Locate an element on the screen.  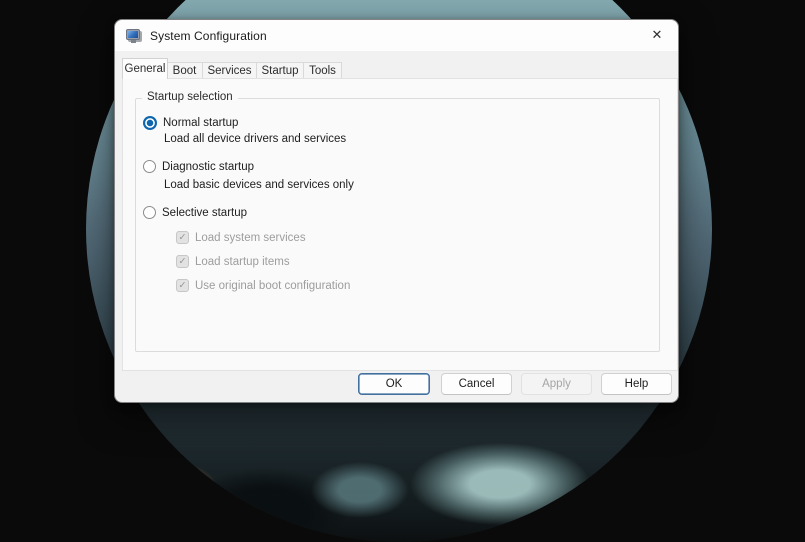
cancel-button: Cancel is located at coordinates (476, 384).